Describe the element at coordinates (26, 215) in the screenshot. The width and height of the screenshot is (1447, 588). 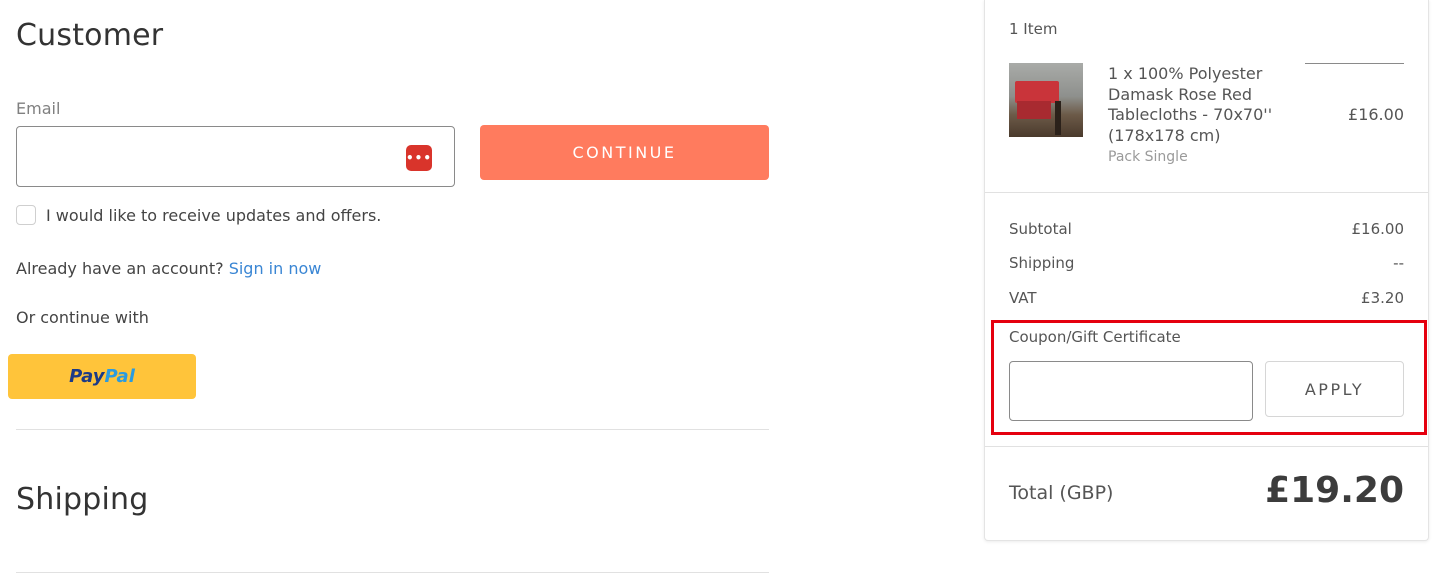
I see `updates-checkbox` at that location.